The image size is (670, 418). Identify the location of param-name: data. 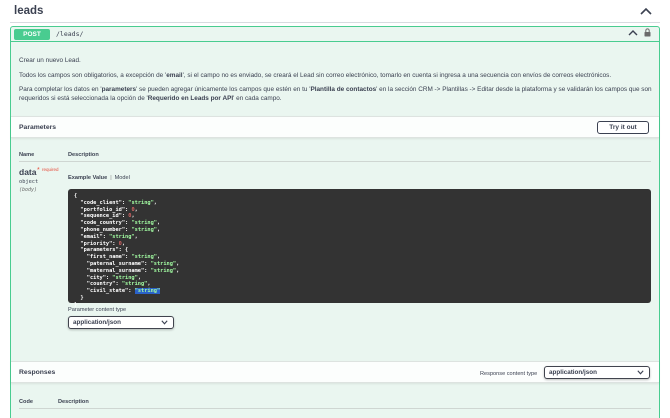
(28, 172).